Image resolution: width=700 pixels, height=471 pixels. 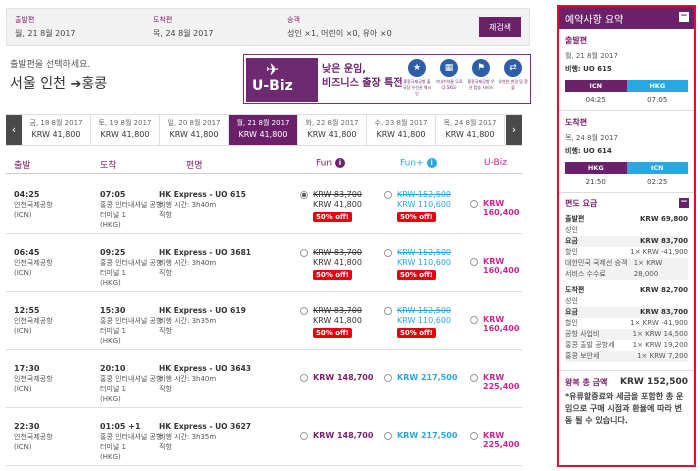 What do you see at coordinates (113, 310) in the screenshot?
I see `arrival-time: 15:30` at bounding box center [113, 310].